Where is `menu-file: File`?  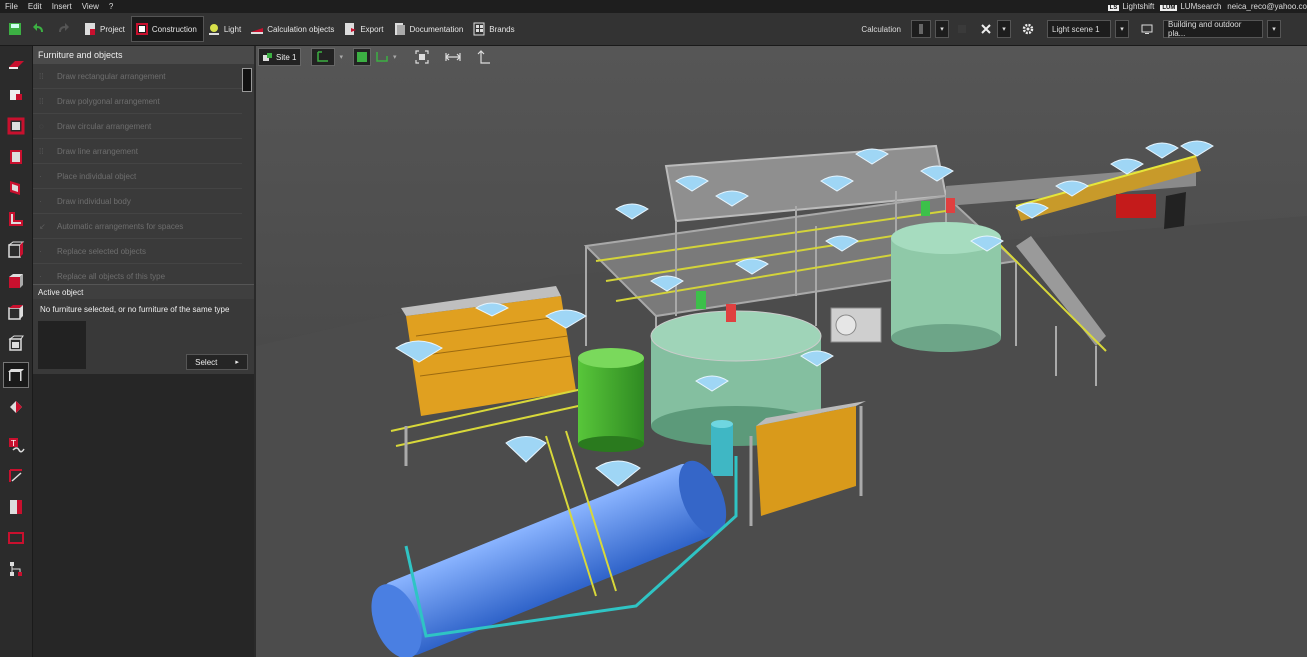
menu-file: File is located at coordinates (11, 6).